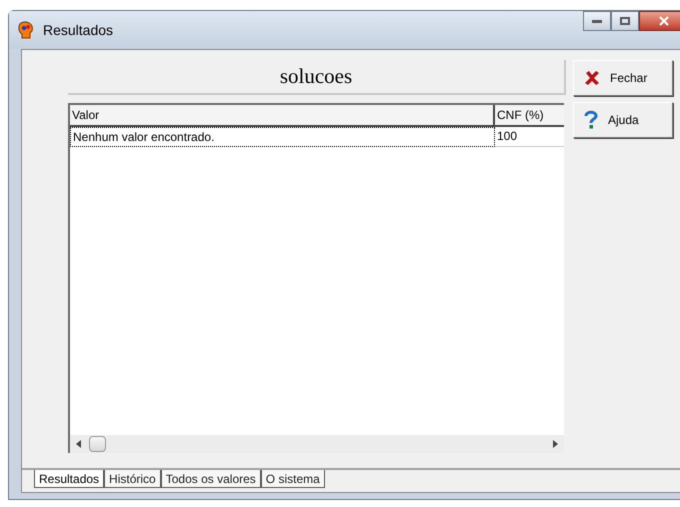  What do you see at coordinates (529, 115) in the screenshot?
I see `column-header: CNF (%)` at bounding box center [529, 115].